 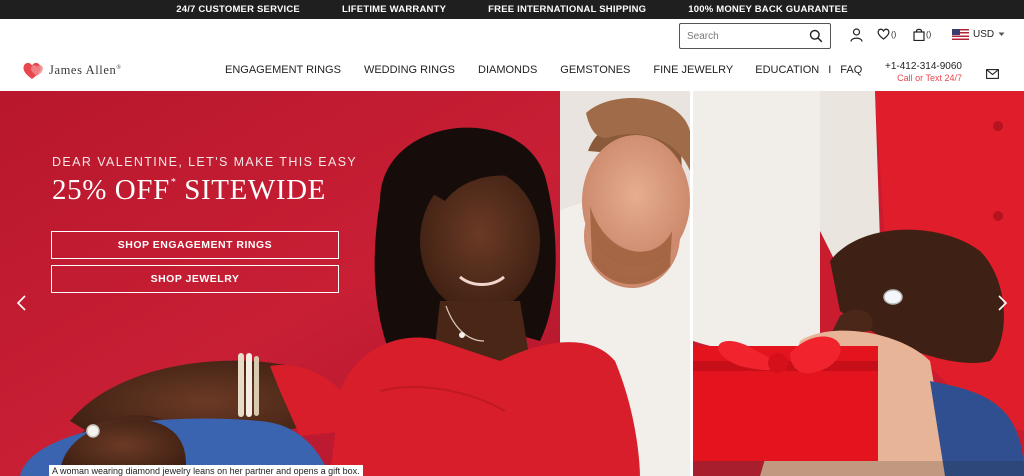 I want to click on search-icon, so click(x=816, y=38).